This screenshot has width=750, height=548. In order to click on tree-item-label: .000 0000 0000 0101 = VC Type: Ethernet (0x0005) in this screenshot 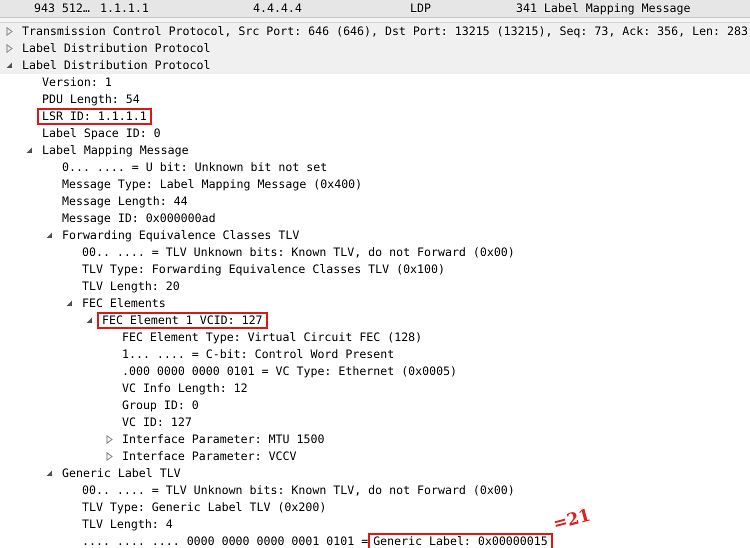, I will do `click(290, 371)`.